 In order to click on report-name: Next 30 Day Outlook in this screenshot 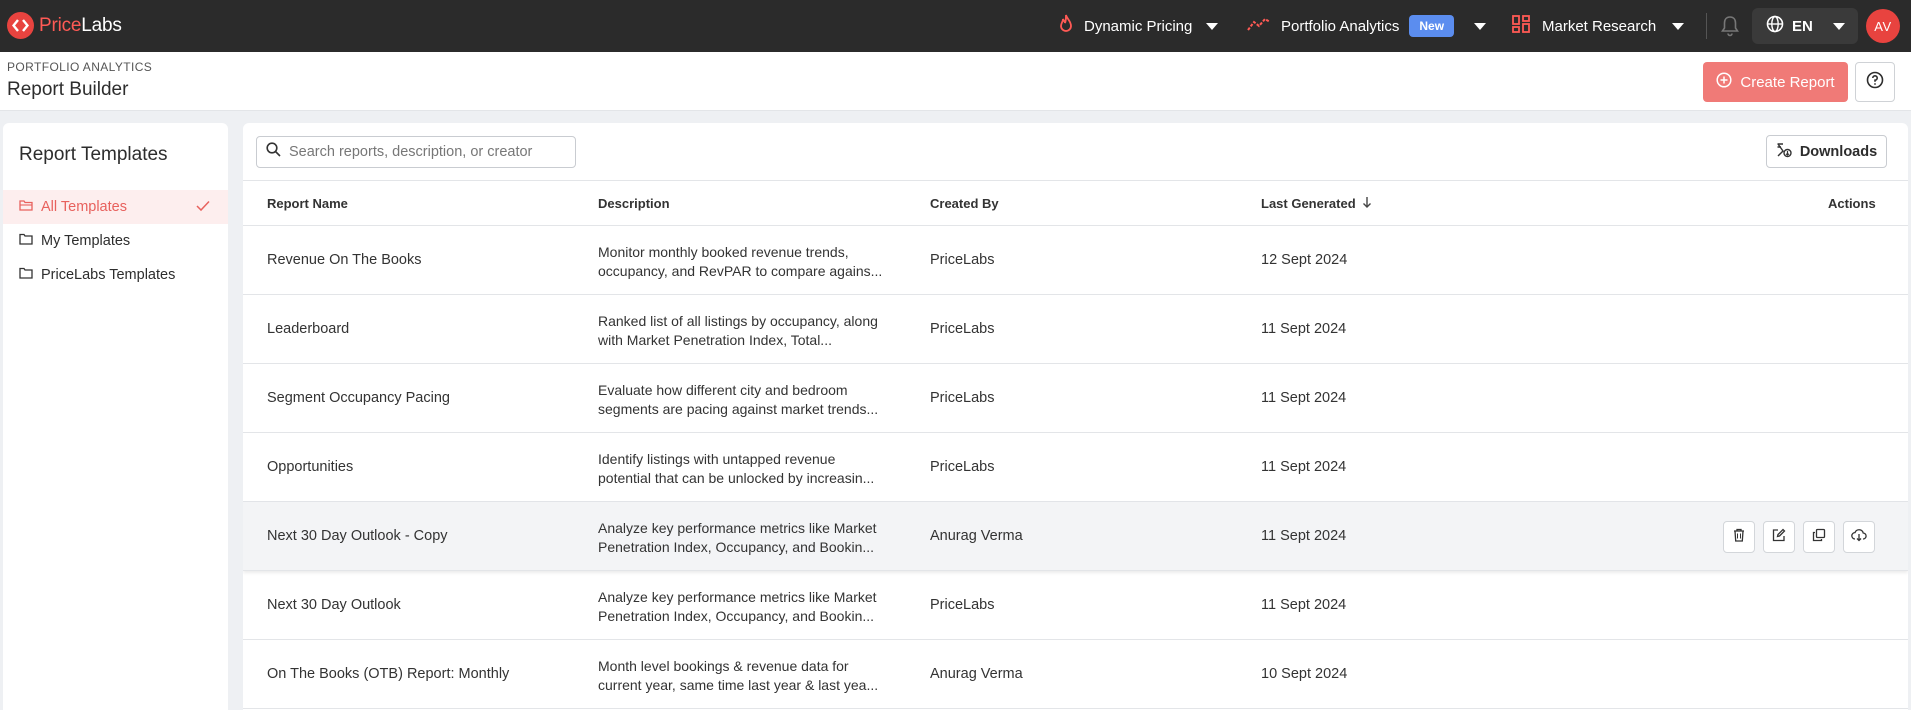, I will do `click(334, 605)`.